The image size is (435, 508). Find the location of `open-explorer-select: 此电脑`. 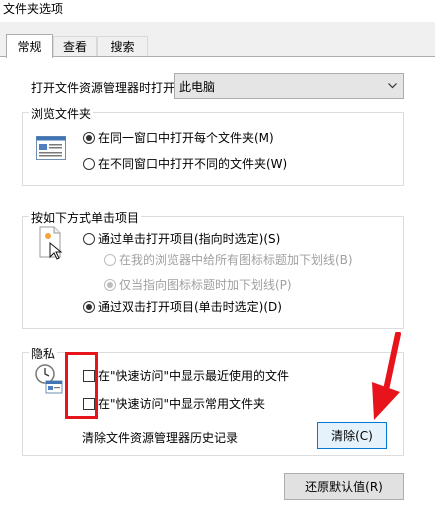

open-explorer-select: 此电脑 is located at coordinates (289, 86).